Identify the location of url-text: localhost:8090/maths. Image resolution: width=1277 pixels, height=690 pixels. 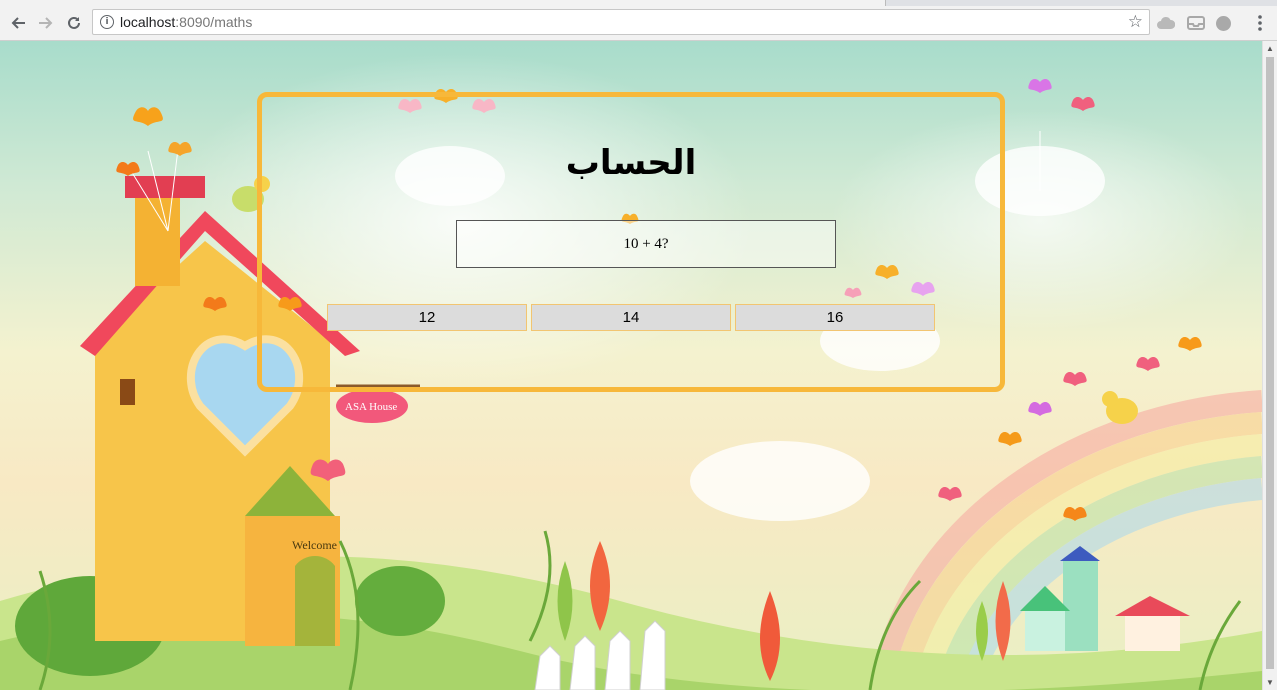
(186, 22).